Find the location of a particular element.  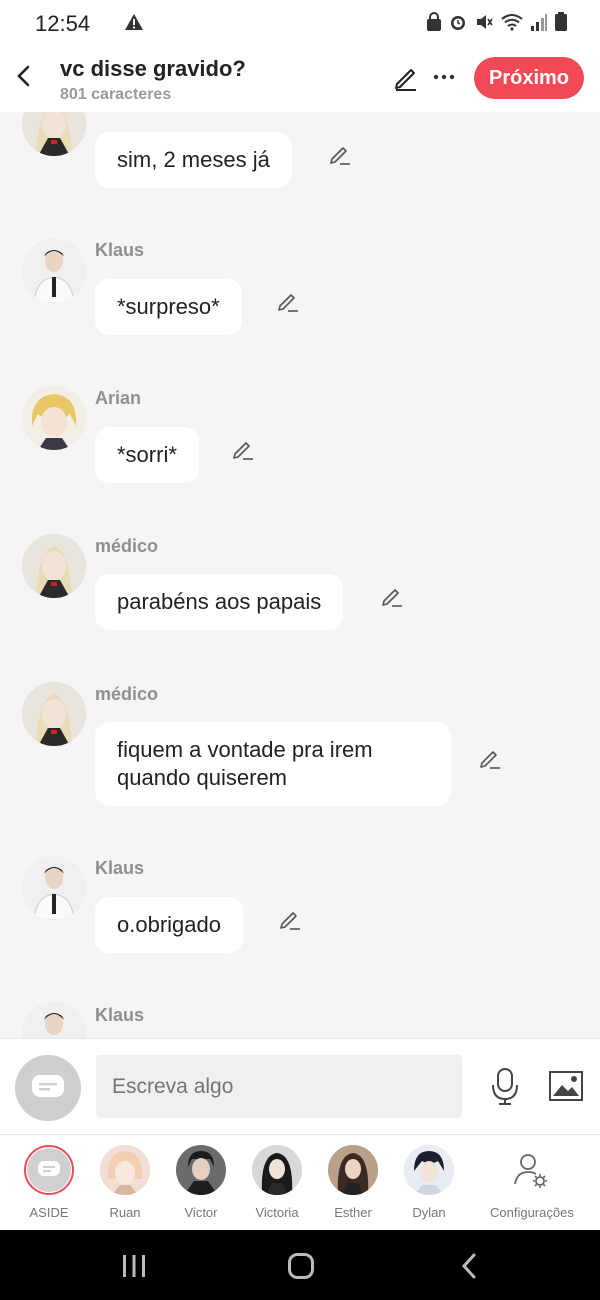

character-victoria: Victoria is located at coordinates (277, 1182).